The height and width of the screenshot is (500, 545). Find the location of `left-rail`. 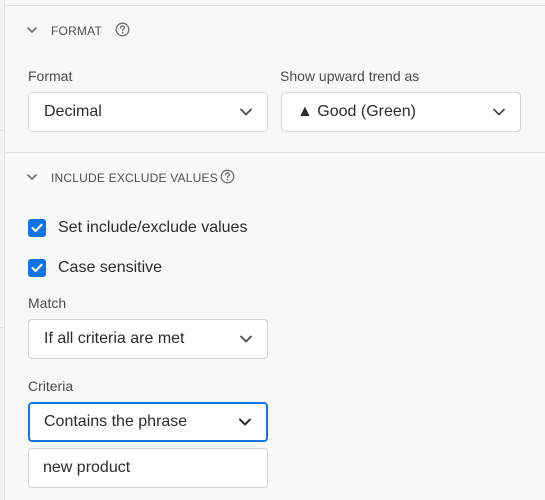

left-rail is located at coordinates (2, 250).